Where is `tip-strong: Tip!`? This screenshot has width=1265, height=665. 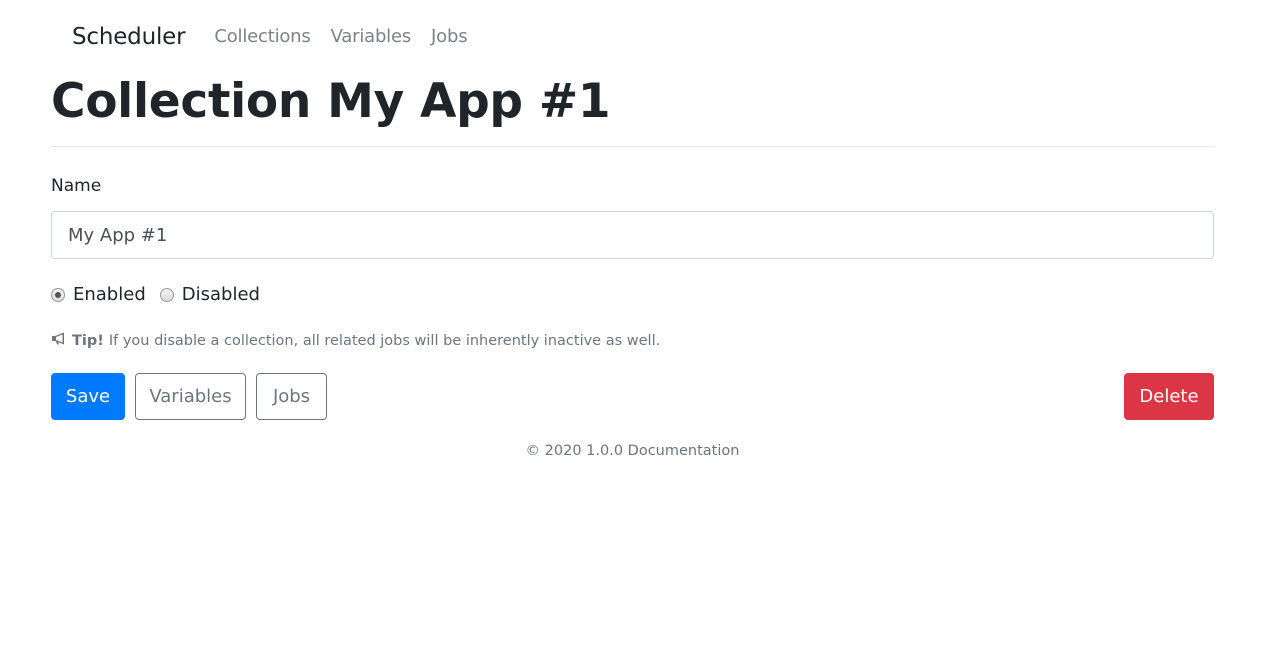
tip-strong: Tip! is located at coordinates (88, 340).